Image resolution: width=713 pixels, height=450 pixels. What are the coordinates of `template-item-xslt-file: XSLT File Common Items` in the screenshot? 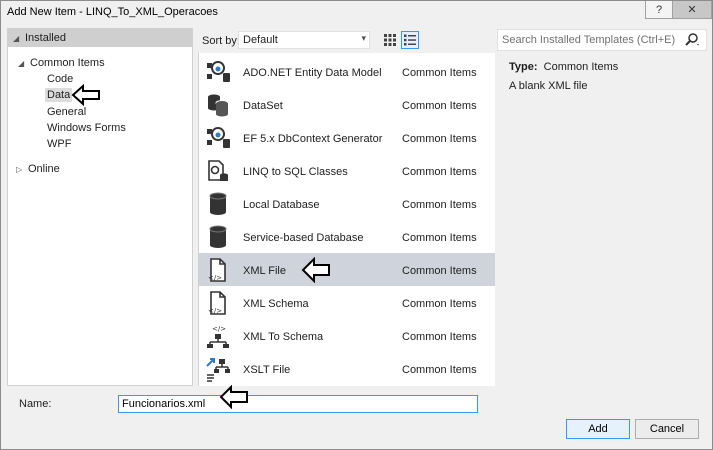 It's located at (347, 368).